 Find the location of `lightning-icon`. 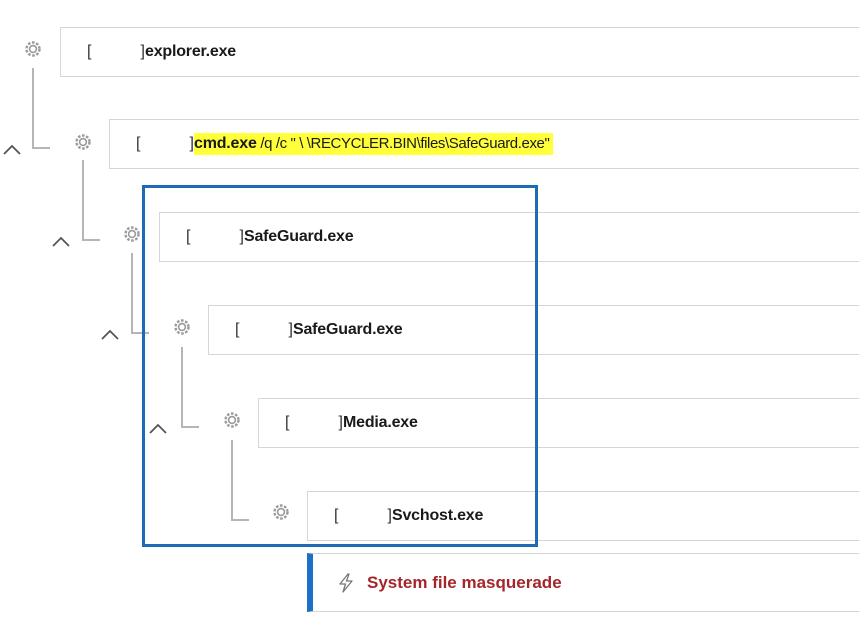

lightning-icon is located at coordinates (346, 582).